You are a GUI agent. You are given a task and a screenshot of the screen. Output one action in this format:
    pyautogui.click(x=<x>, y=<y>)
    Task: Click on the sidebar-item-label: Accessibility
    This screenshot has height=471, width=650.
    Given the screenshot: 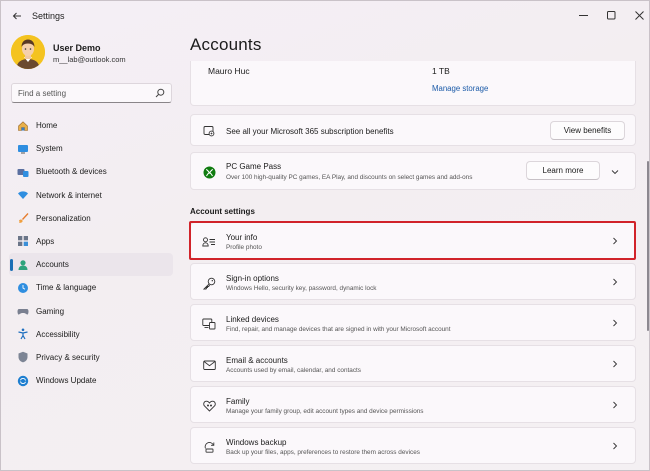 What is the action you would take?
    pyautogui.click(x=58, y=334)
    